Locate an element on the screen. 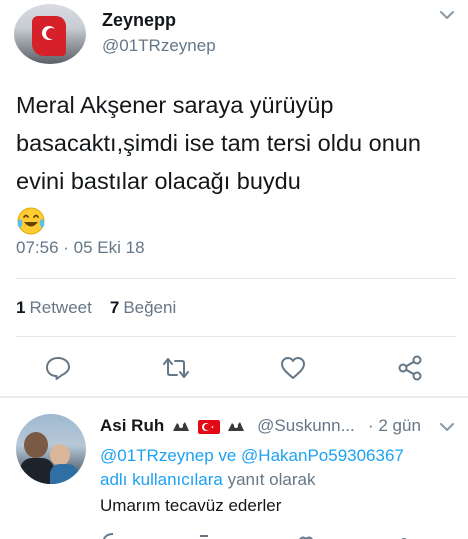 The width and height of the screenshot is (468, 539). retweet-count: 1 is located at coordinates (21, 307).